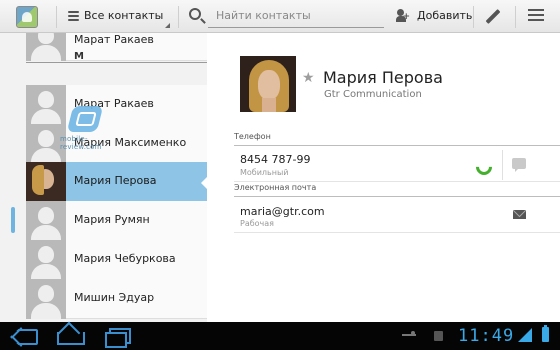  Describe the element at coordinates (536, 17) in the screenshot. I see `overflow-menu-icon` at that location.